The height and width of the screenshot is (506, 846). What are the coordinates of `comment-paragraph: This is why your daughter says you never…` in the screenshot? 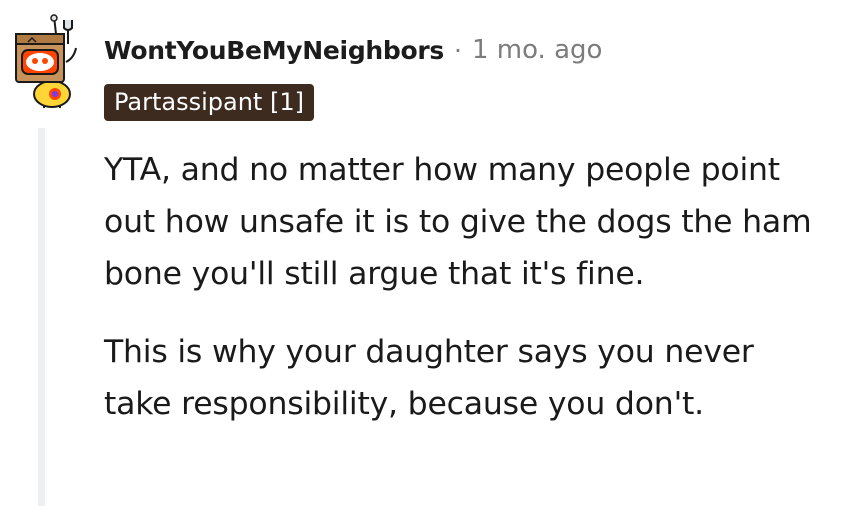 It's located at (429, 378).